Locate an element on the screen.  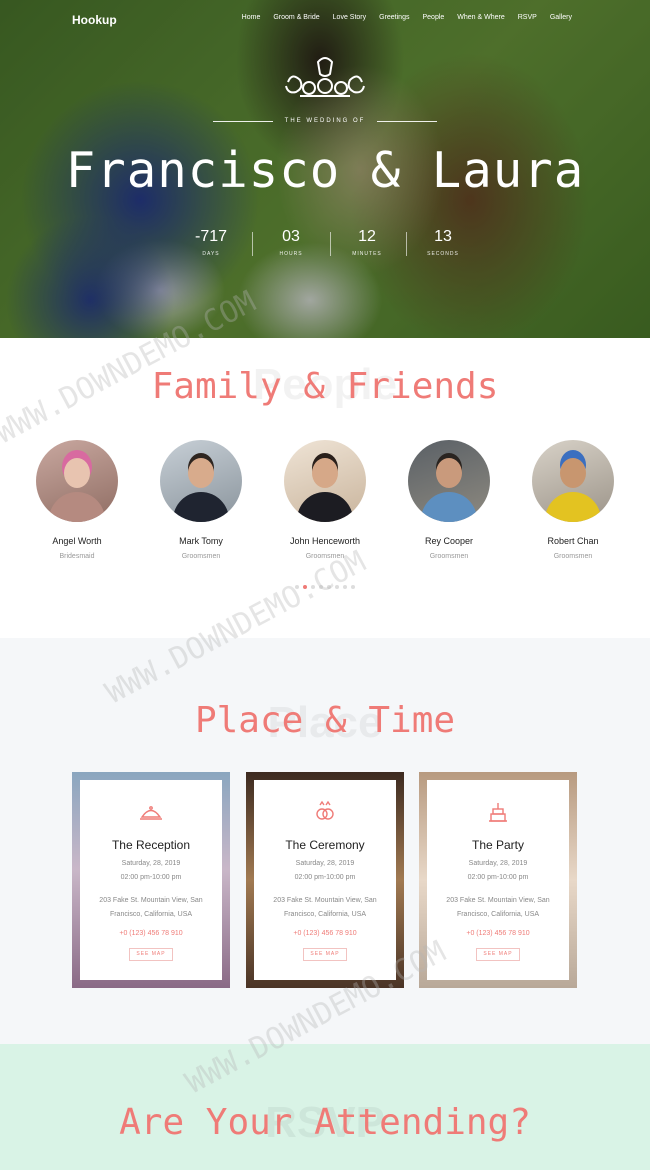
countdown-value: 03 is located at coordinates (291, 236).